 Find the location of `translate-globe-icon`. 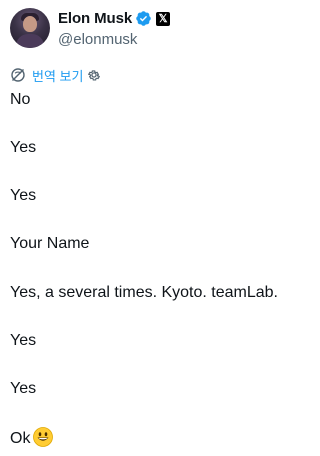

translate-globe-icon is located at coordinates (18, 75).